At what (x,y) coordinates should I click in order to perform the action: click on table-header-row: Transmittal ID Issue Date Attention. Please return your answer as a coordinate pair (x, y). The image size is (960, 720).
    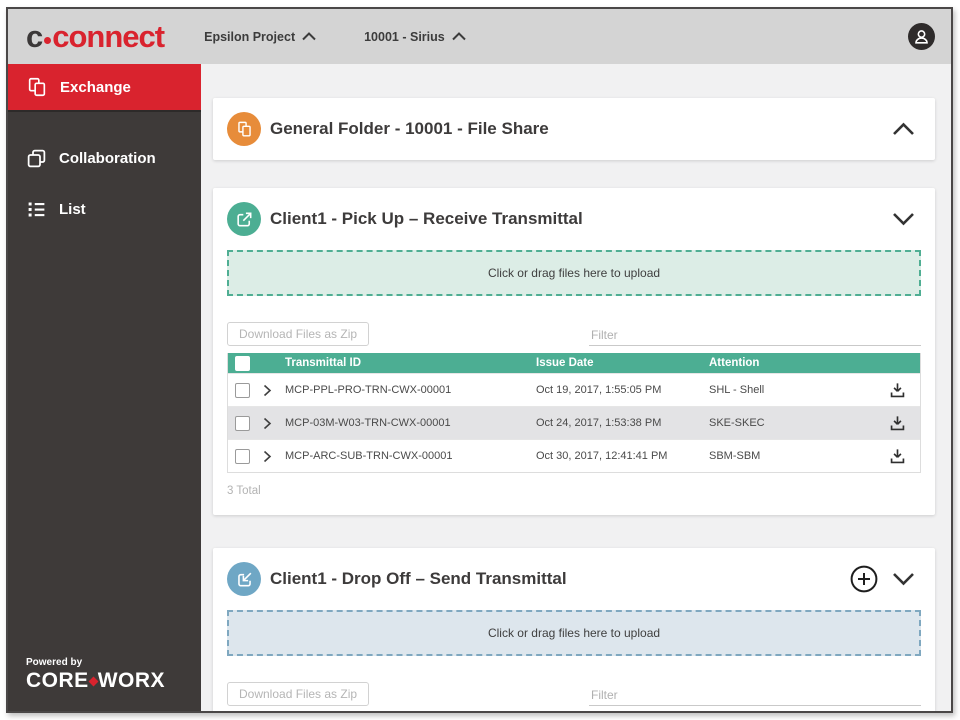
    Looking at the image, I should click on (574, 363).